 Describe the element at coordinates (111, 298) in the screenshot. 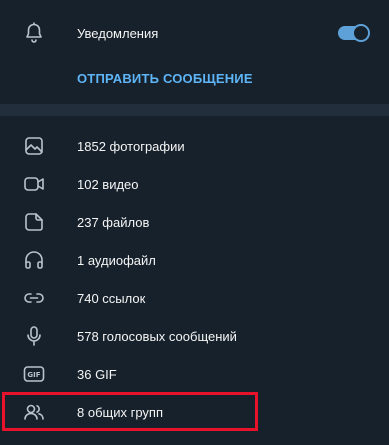

I see `media-label-links: 740 ссылок` at that location.